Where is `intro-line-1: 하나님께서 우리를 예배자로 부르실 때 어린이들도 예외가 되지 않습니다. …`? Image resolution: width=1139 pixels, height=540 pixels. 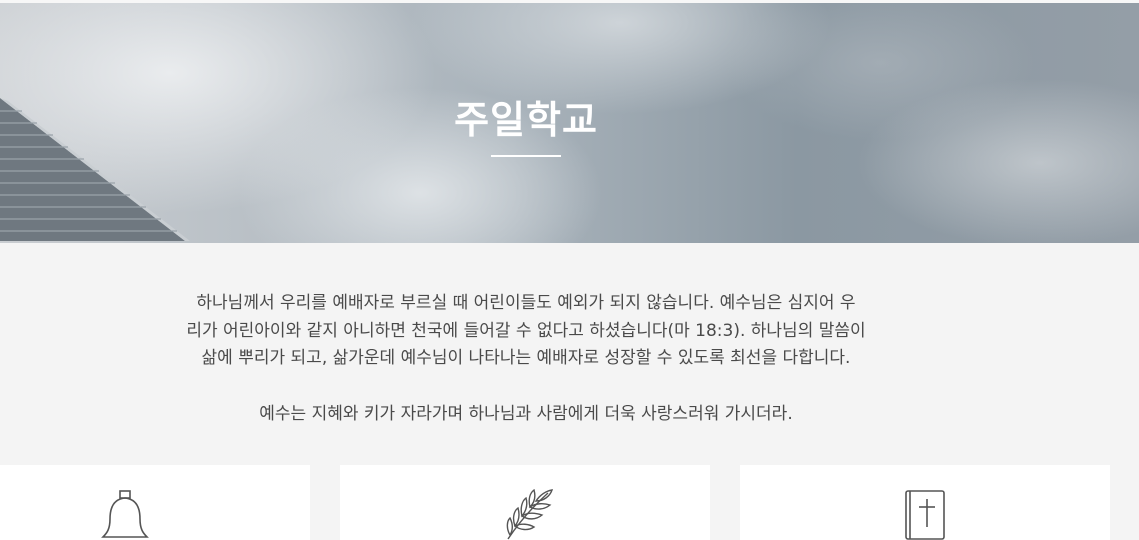 intro-line-1: 하나님께서 우리를 예배자로 부르실 때 어린이들도 예외가 되지 않습니다. … is located at coordinates (526, 303).